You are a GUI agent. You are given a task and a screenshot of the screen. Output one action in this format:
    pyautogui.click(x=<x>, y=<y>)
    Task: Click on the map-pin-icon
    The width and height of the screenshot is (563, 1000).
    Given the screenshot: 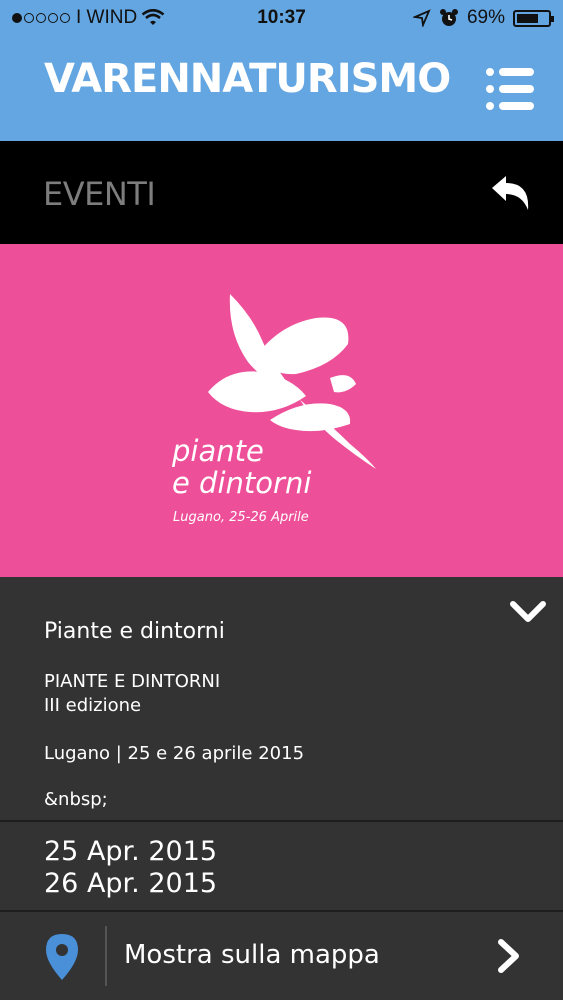 What is the action you would take?
    pyautogui.click(x=62, y=957)
    